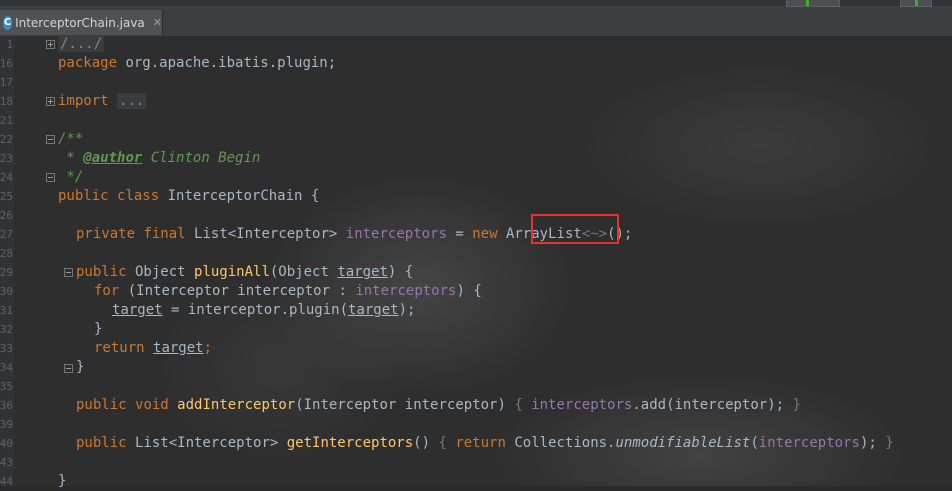 The width and height of the screenshot is (952, 491). What do you see at coordinates (81, 44) in the screenshot?
I see `code-line-1: /.../` at bounding box center [81, 44].